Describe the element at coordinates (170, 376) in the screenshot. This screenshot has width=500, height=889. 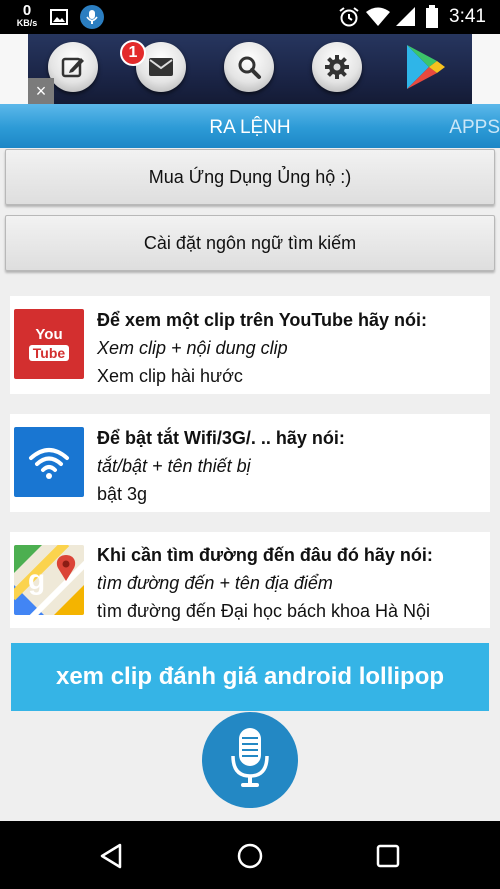
I see `card-example: Xem clip hài hước` at that location.